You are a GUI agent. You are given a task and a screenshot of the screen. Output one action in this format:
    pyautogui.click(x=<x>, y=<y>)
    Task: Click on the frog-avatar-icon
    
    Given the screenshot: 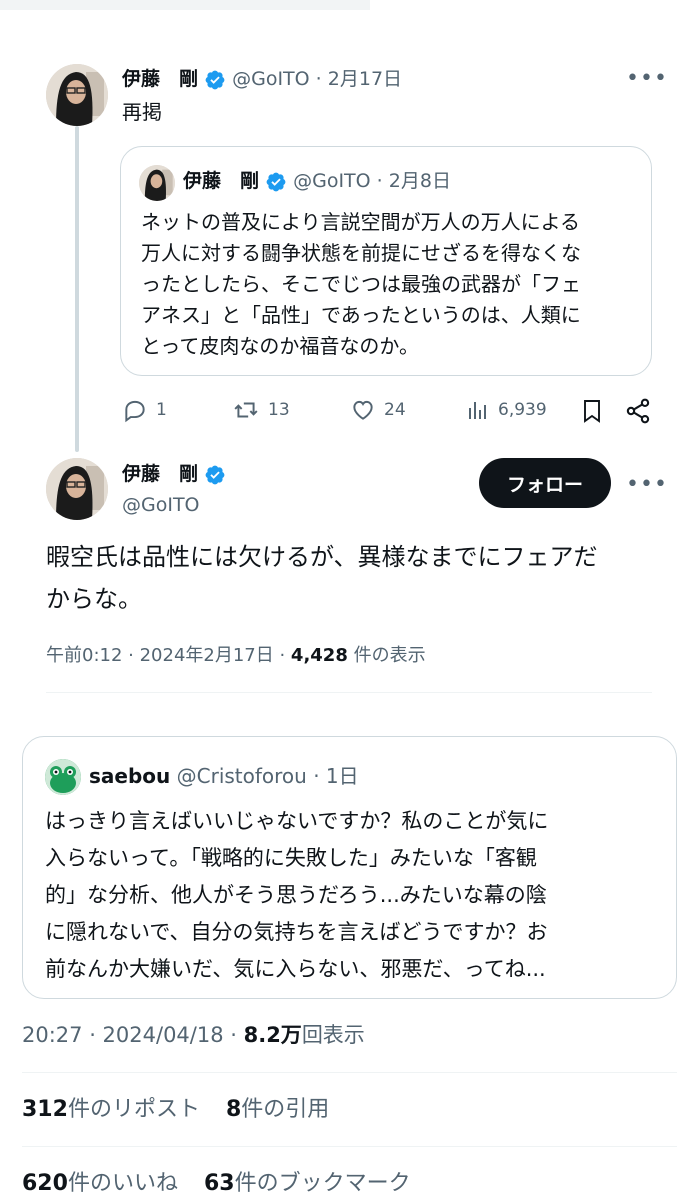 What is the action you would take?
    pyautogui.click(x=63, y=777)
    